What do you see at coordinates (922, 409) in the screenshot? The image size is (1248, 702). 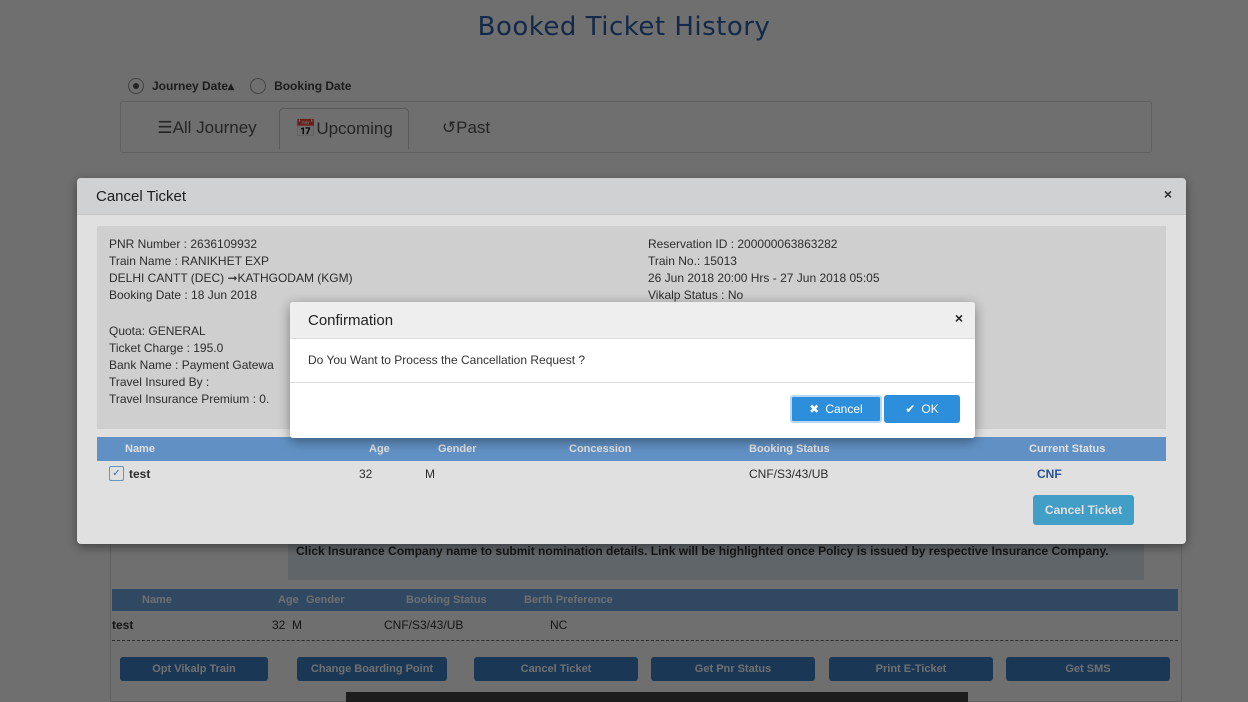 I see `ok-button: ✔ OK` at bounding box center [922, 409].